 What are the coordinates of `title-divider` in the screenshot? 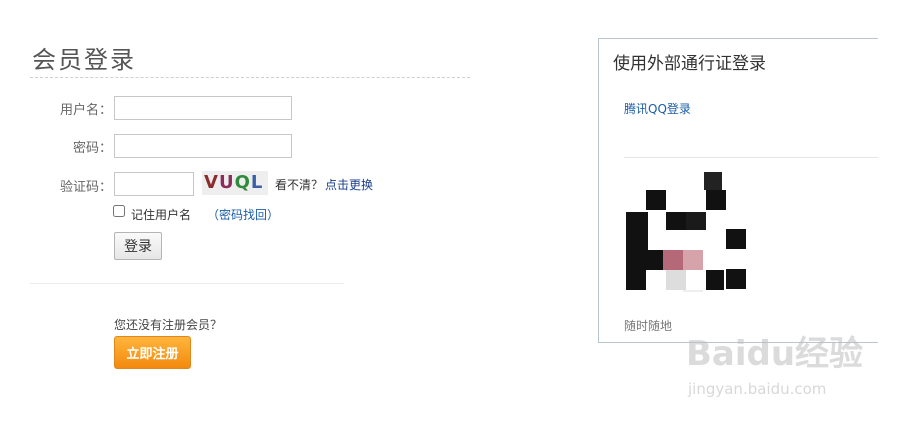 It's located at (250, 77).